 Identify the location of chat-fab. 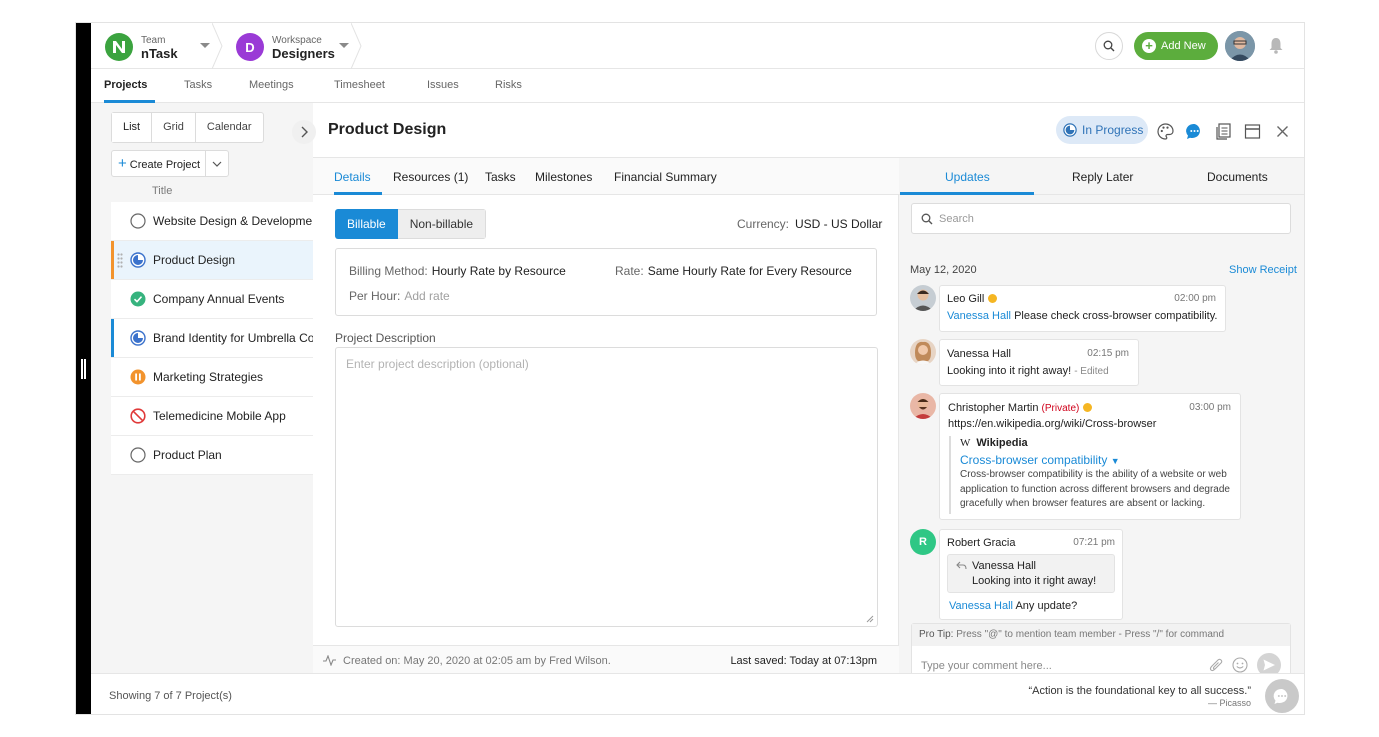
(1282, 696).